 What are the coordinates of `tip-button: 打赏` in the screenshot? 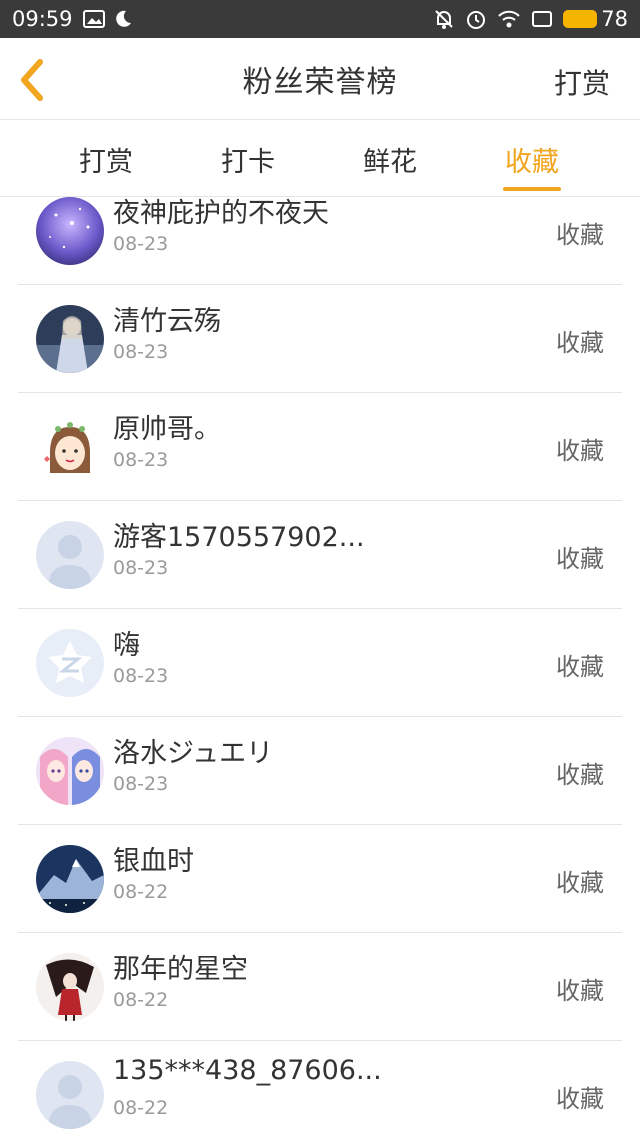 It's located at (582, 82).